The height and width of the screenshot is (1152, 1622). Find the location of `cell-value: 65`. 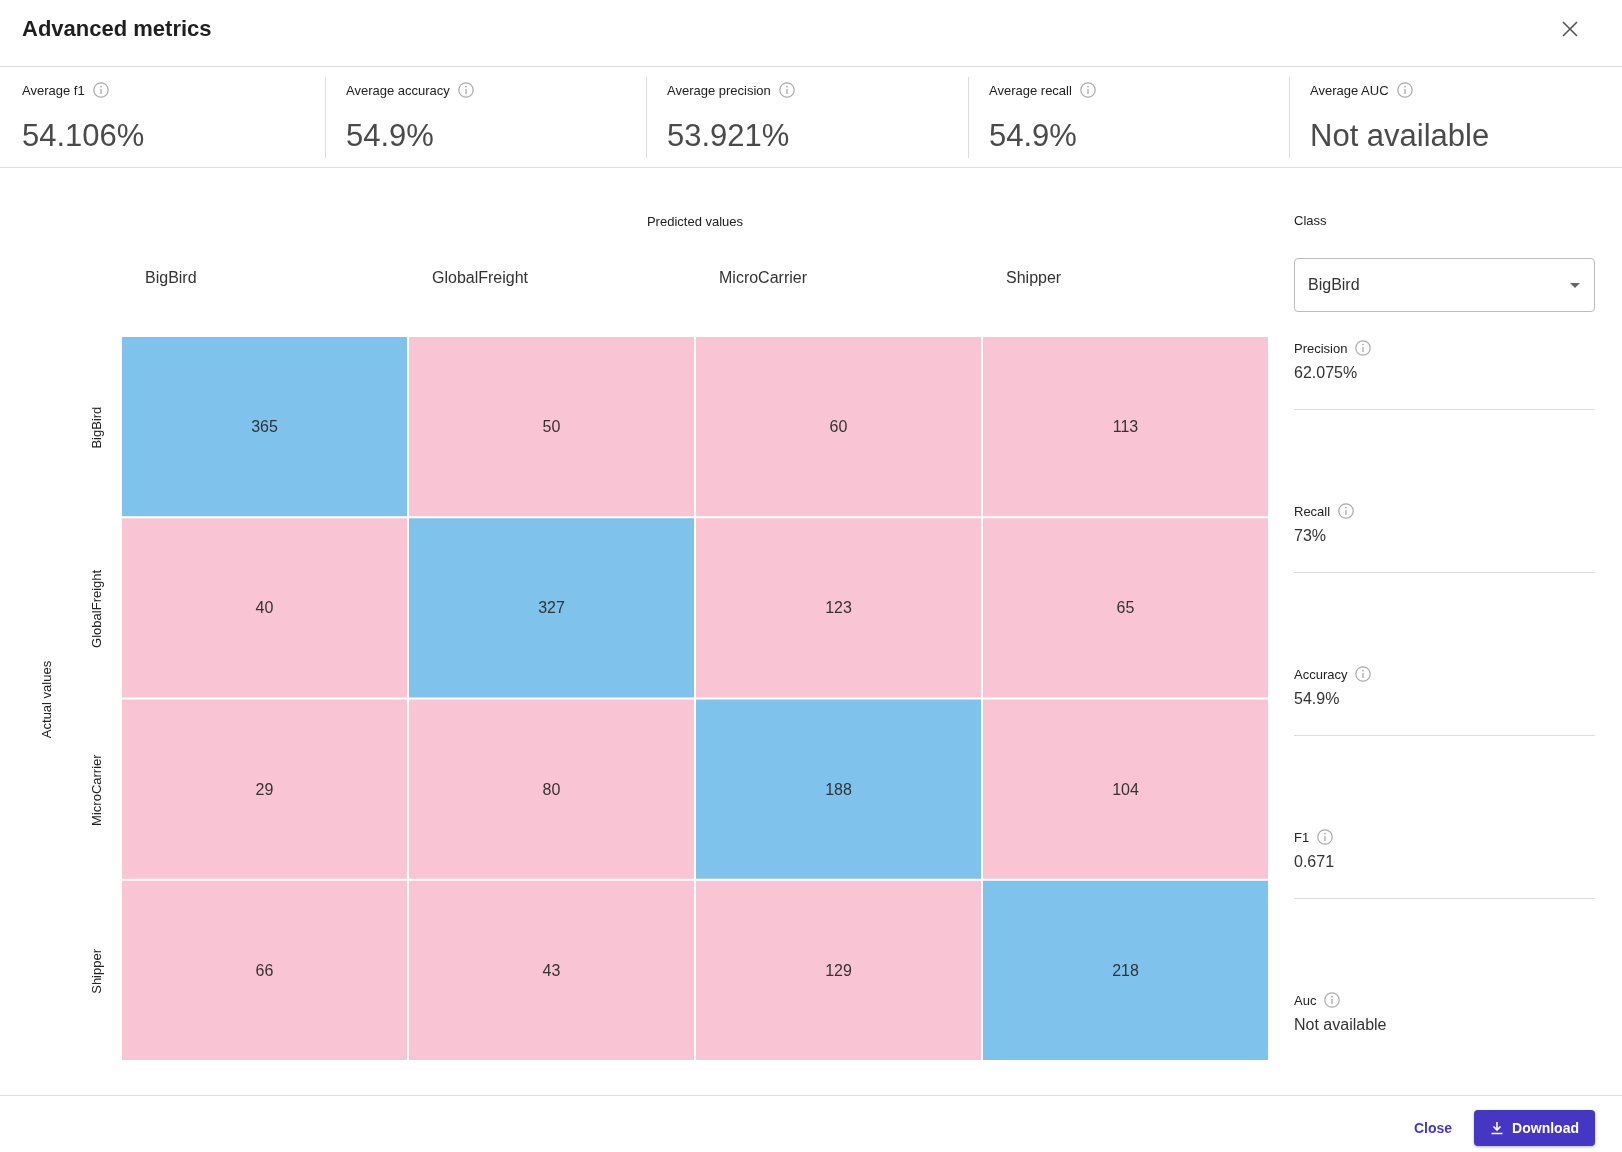

cell-value: 65 is located at coordinates (1125, 608).